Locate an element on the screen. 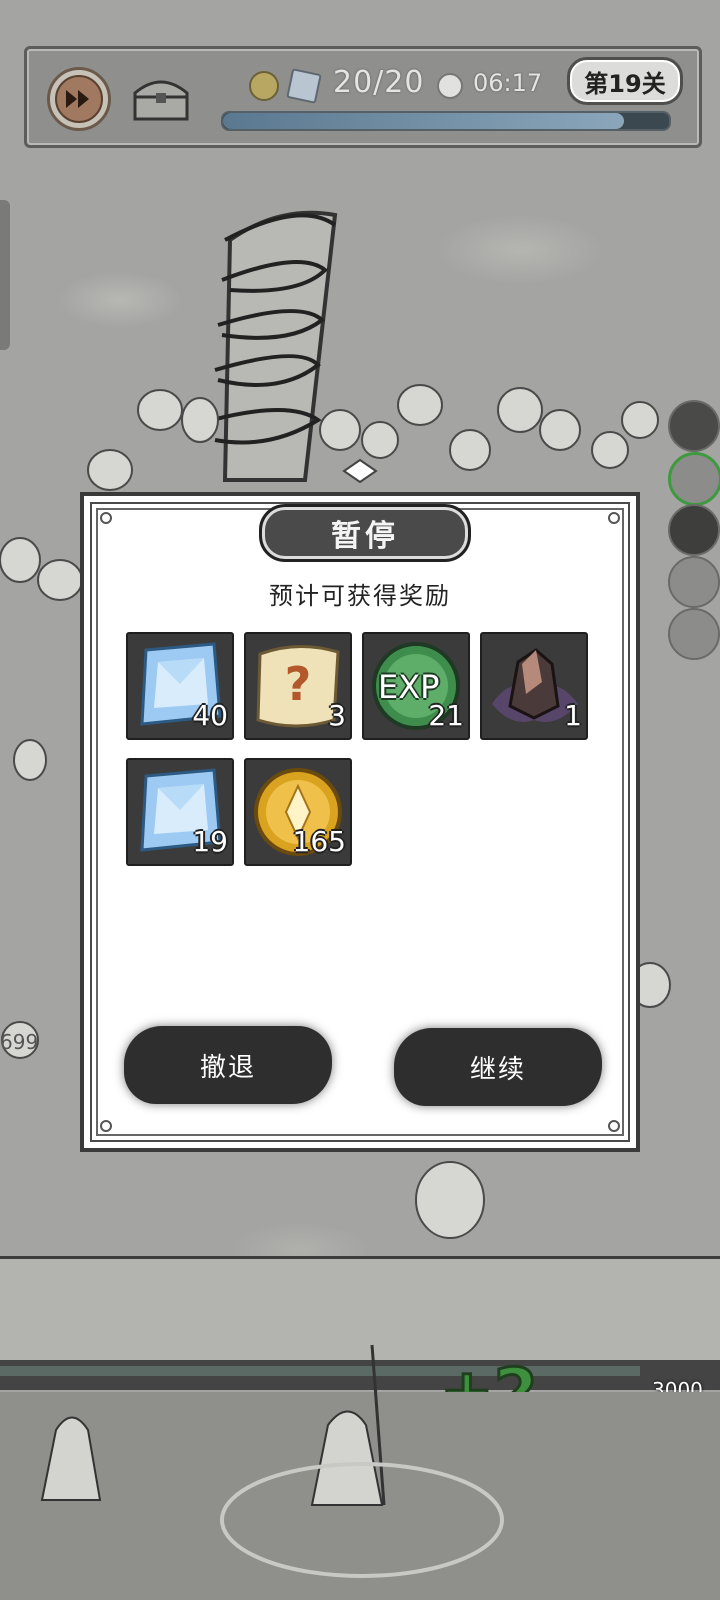  tornado is located at coordinates (274, 346).